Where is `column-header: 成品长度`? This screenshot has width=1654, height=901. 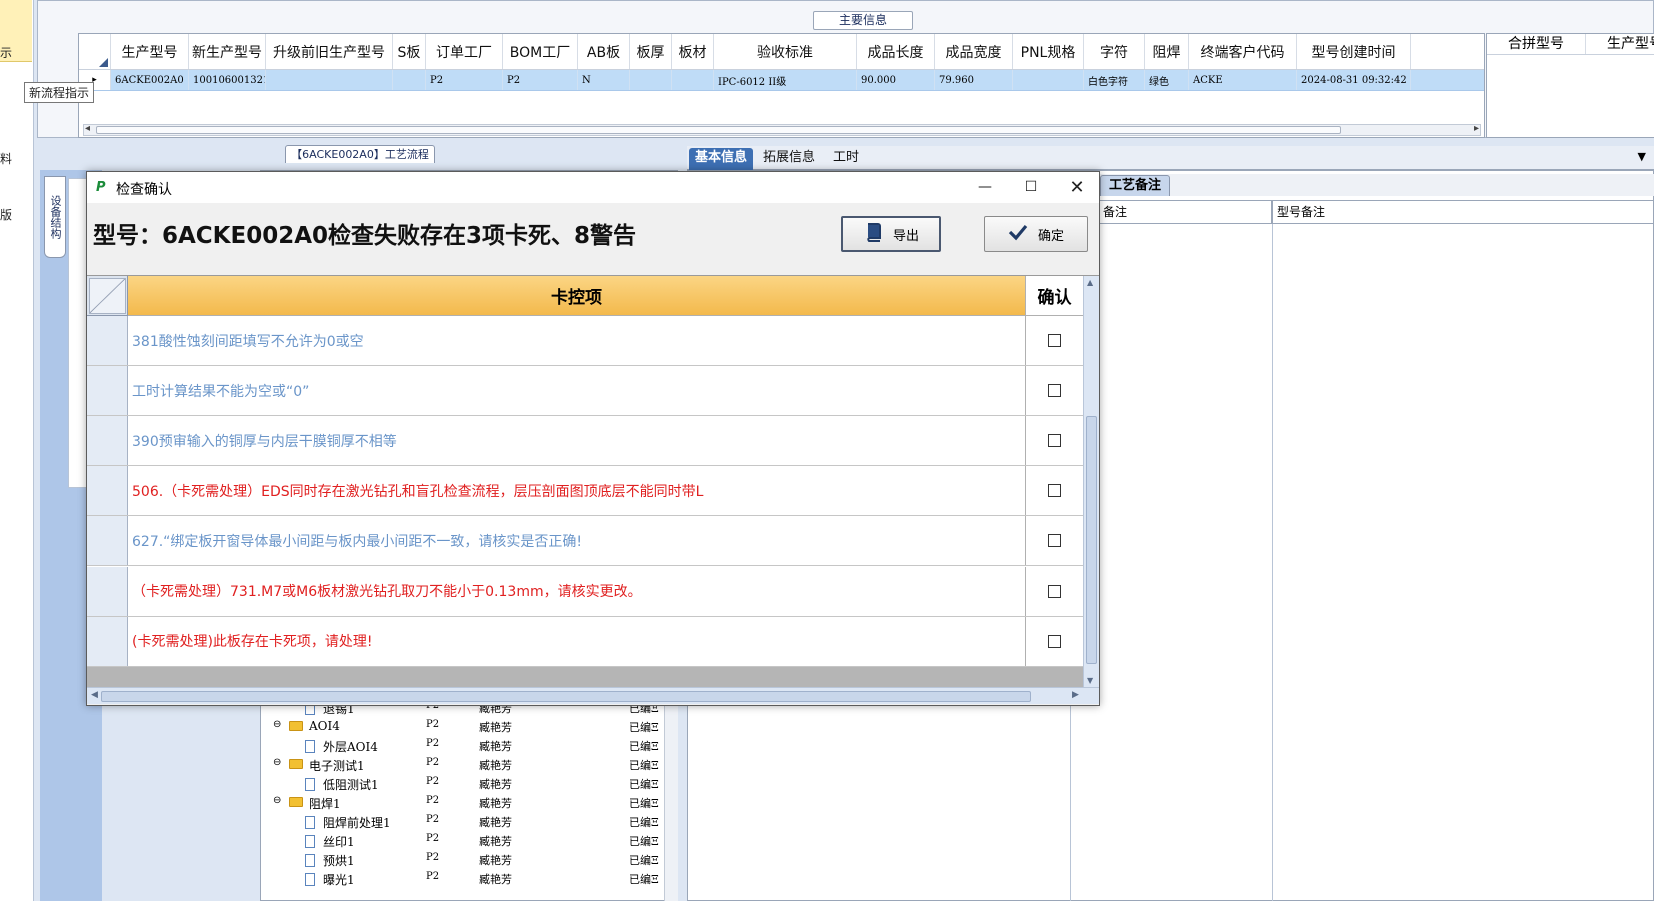
column-header: 成品长度 is located at coordinates (896, 51).